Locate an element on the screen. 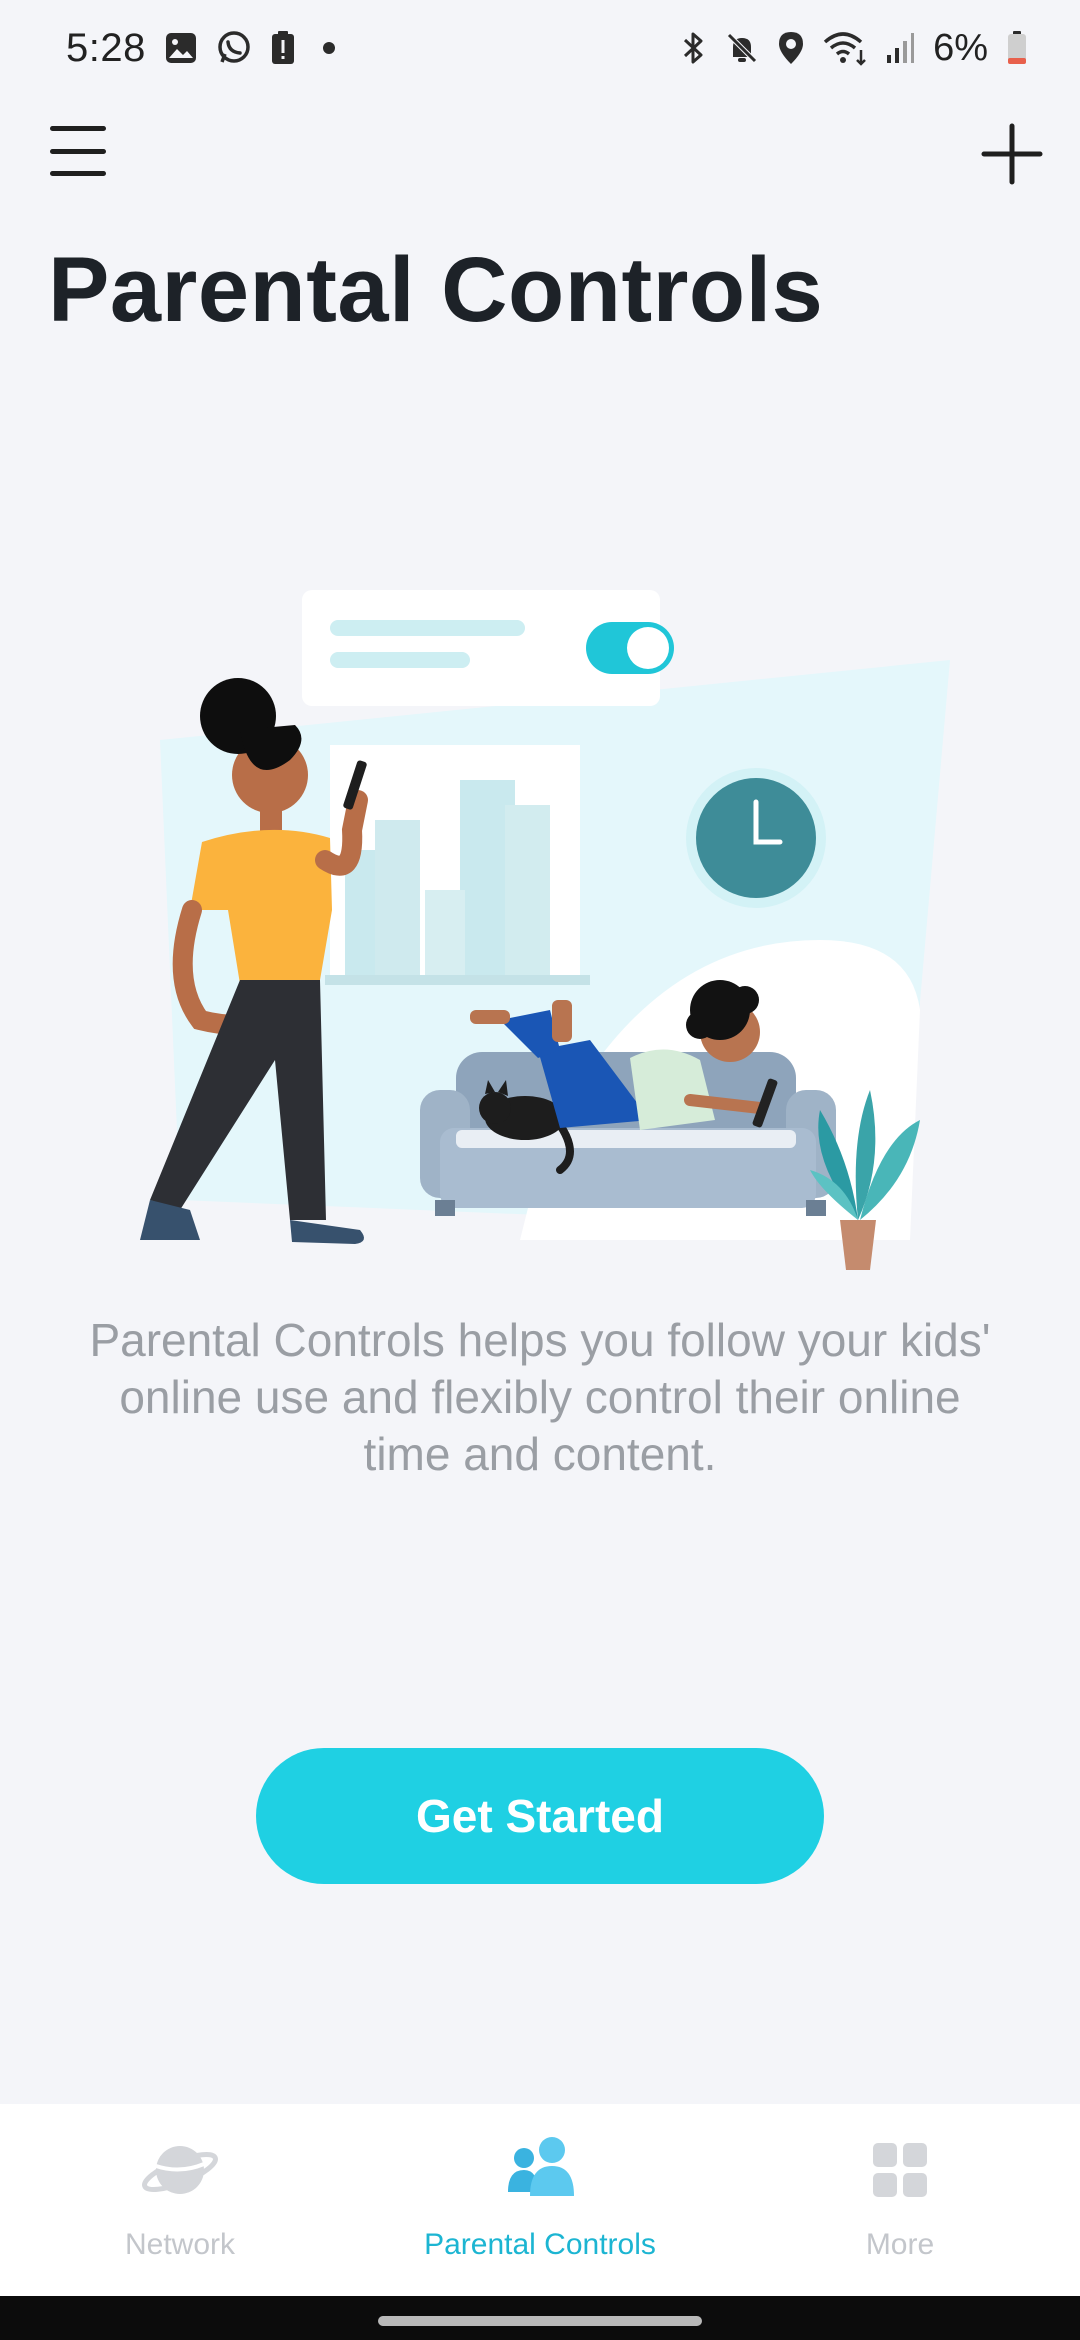 This screenshot has width=1080, height=2340. dot-icon is located at coordinates (329, 48).